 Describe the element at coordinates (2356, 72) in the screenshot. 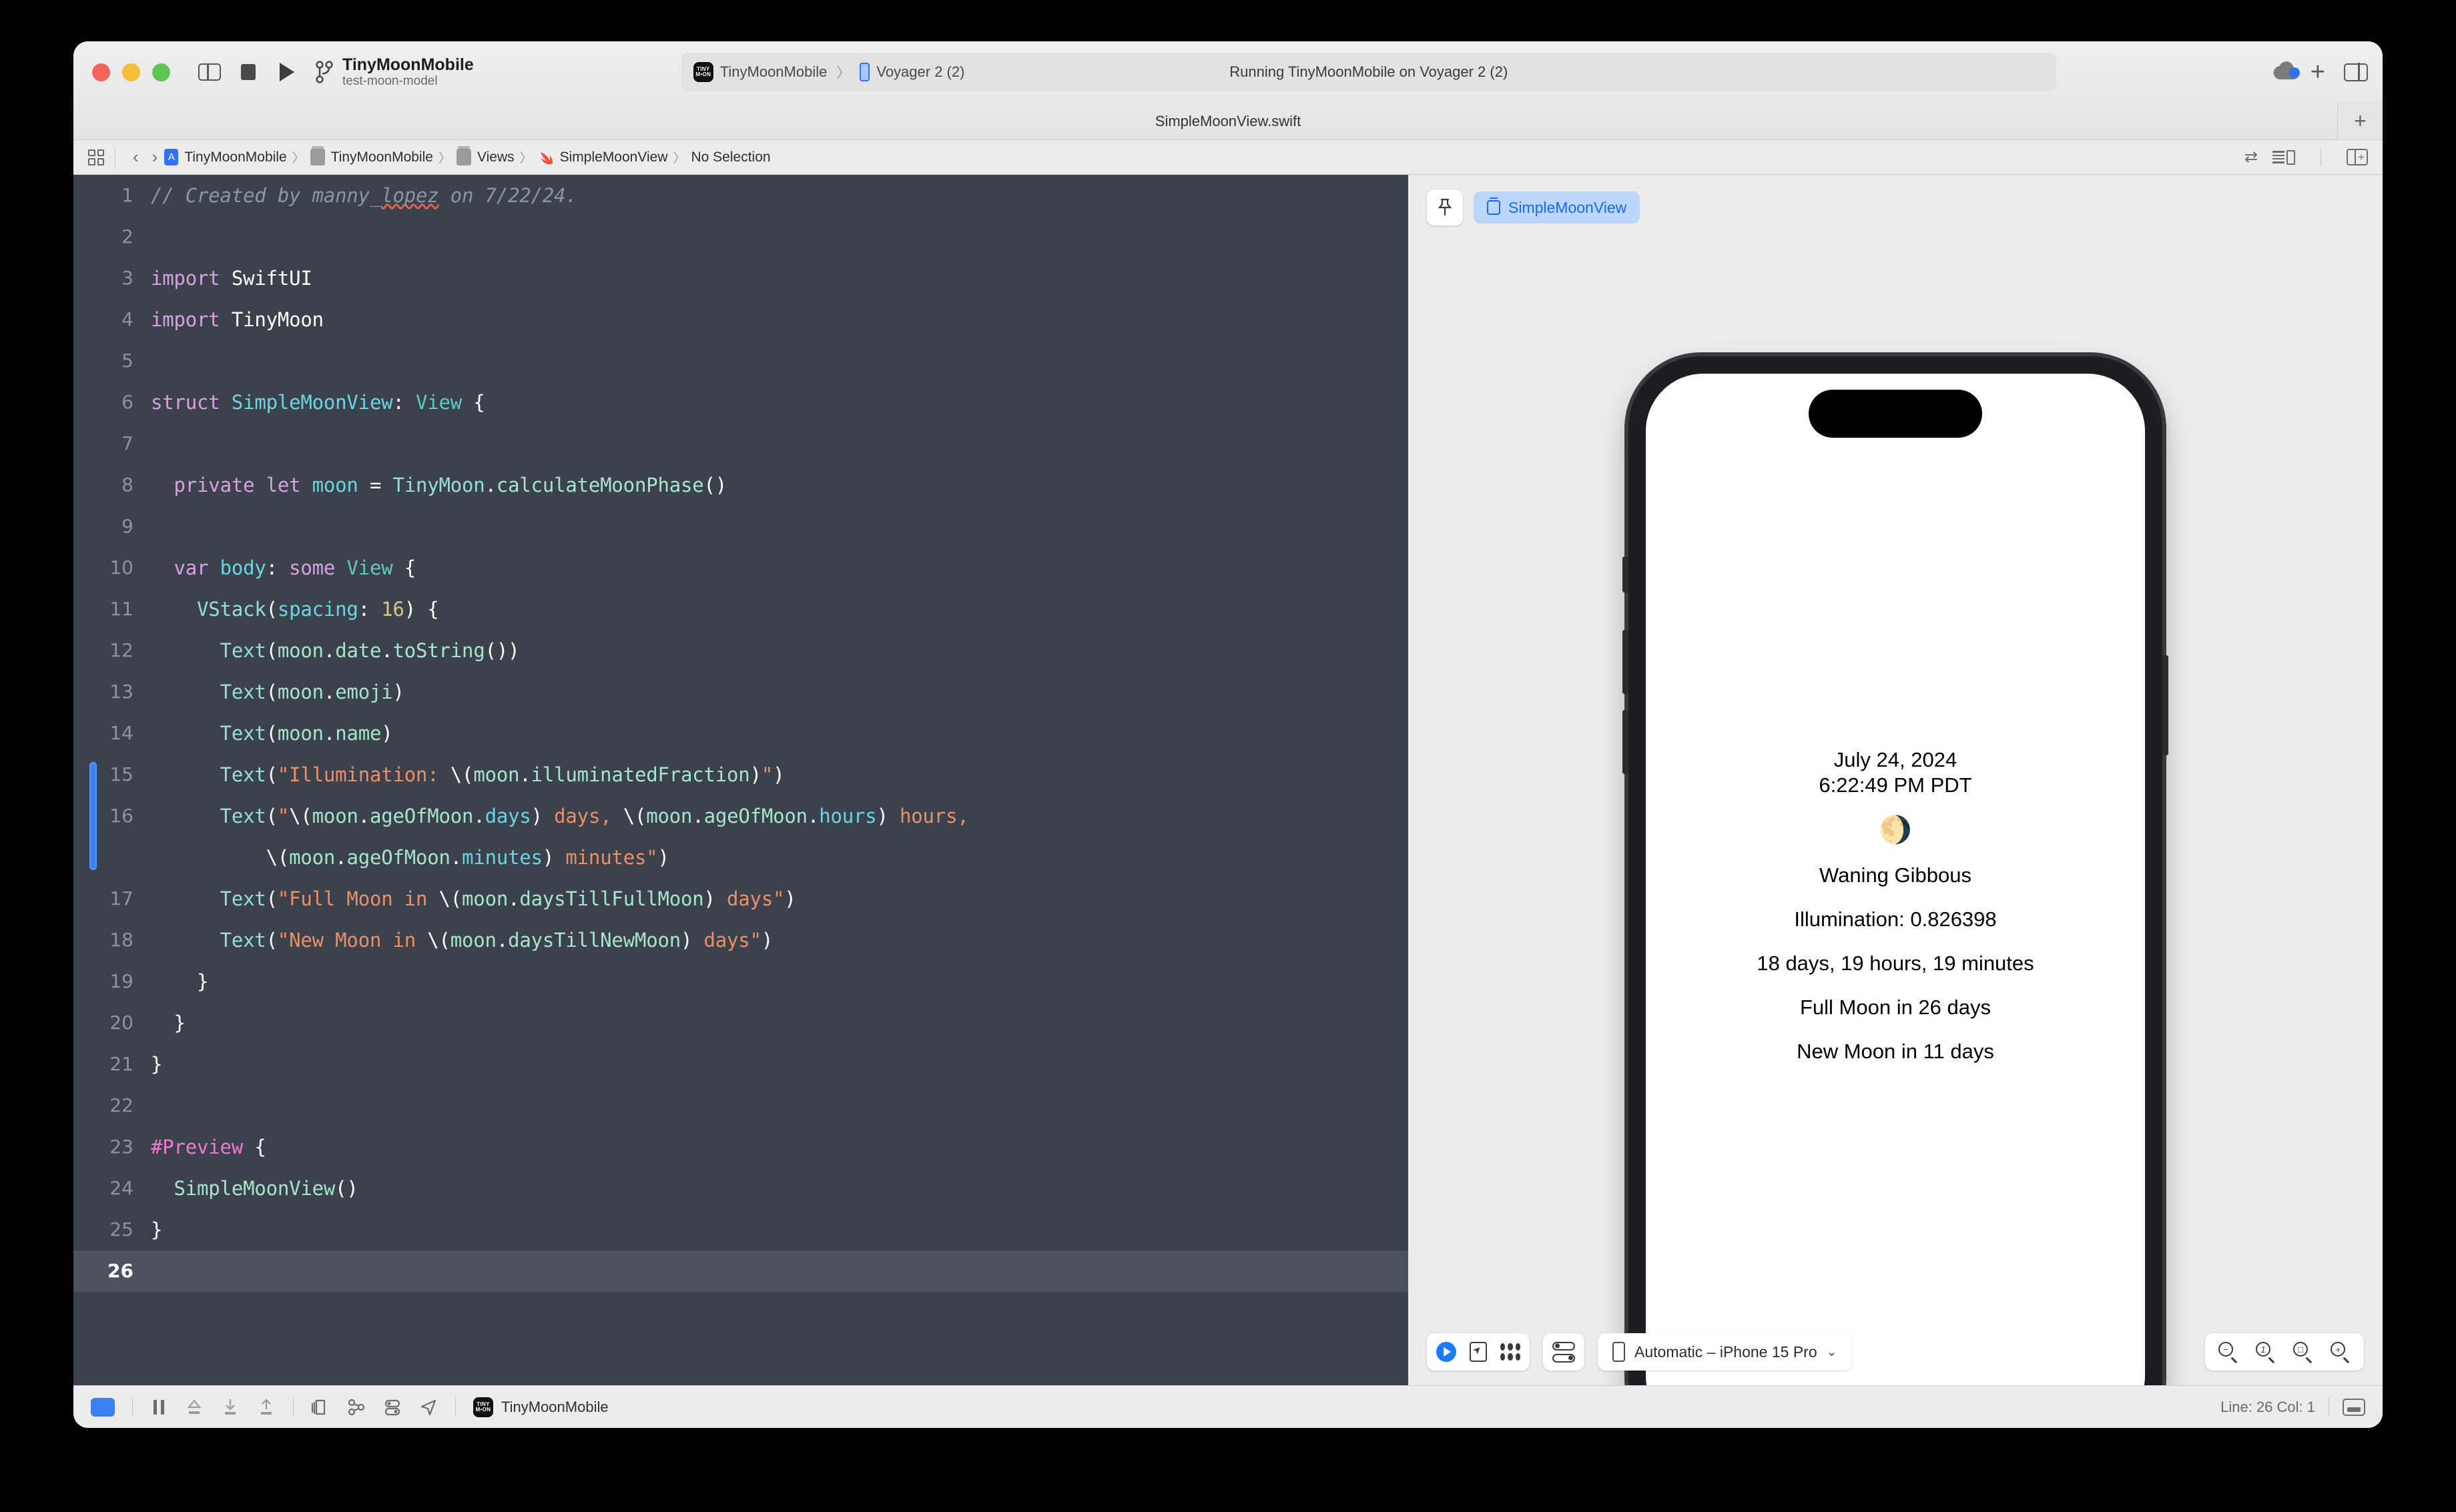

I see `toggle-inspector-button` at that location.